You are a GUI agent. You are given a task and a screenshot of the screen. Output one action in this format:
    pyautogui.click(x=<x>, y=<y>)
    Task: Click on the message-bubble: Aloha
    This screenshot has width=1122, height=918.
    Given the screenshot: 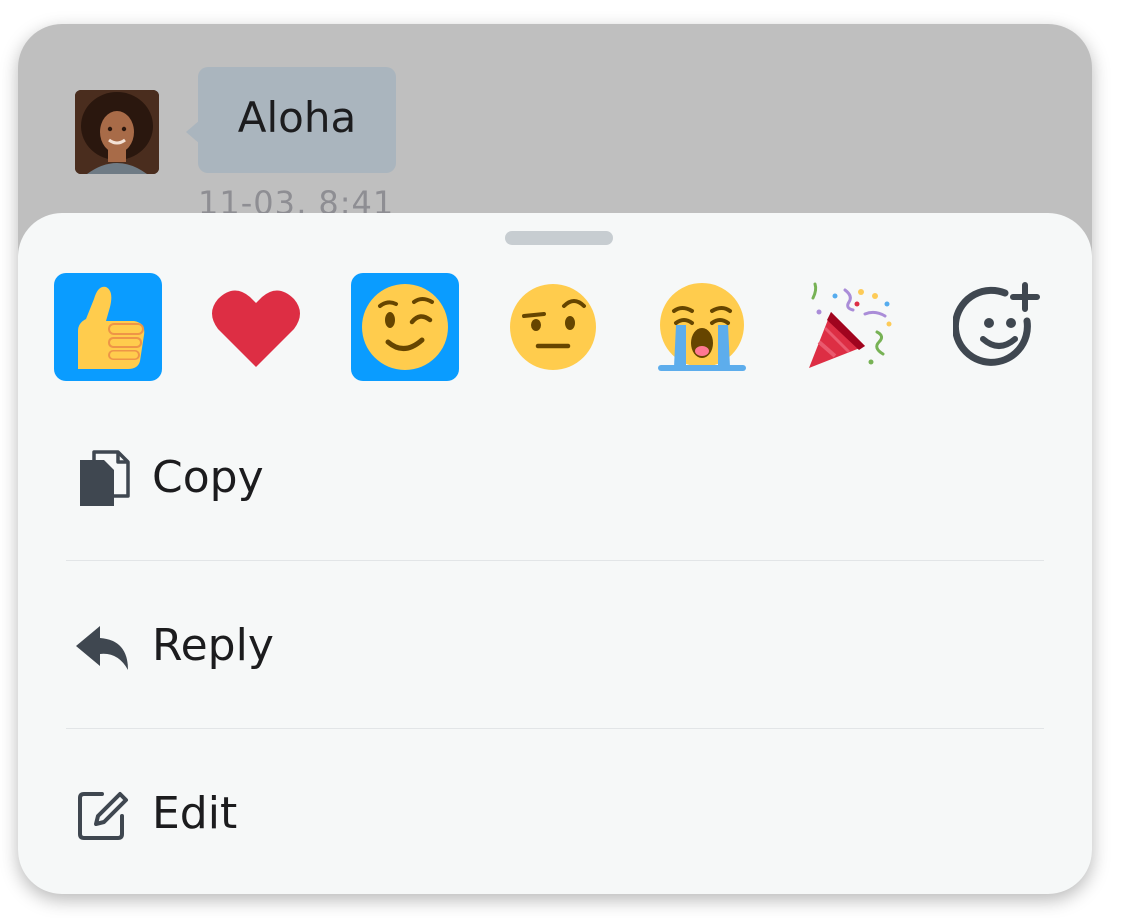 What is the action you would take?
    pyautogui.click(x=297, y=120)
    